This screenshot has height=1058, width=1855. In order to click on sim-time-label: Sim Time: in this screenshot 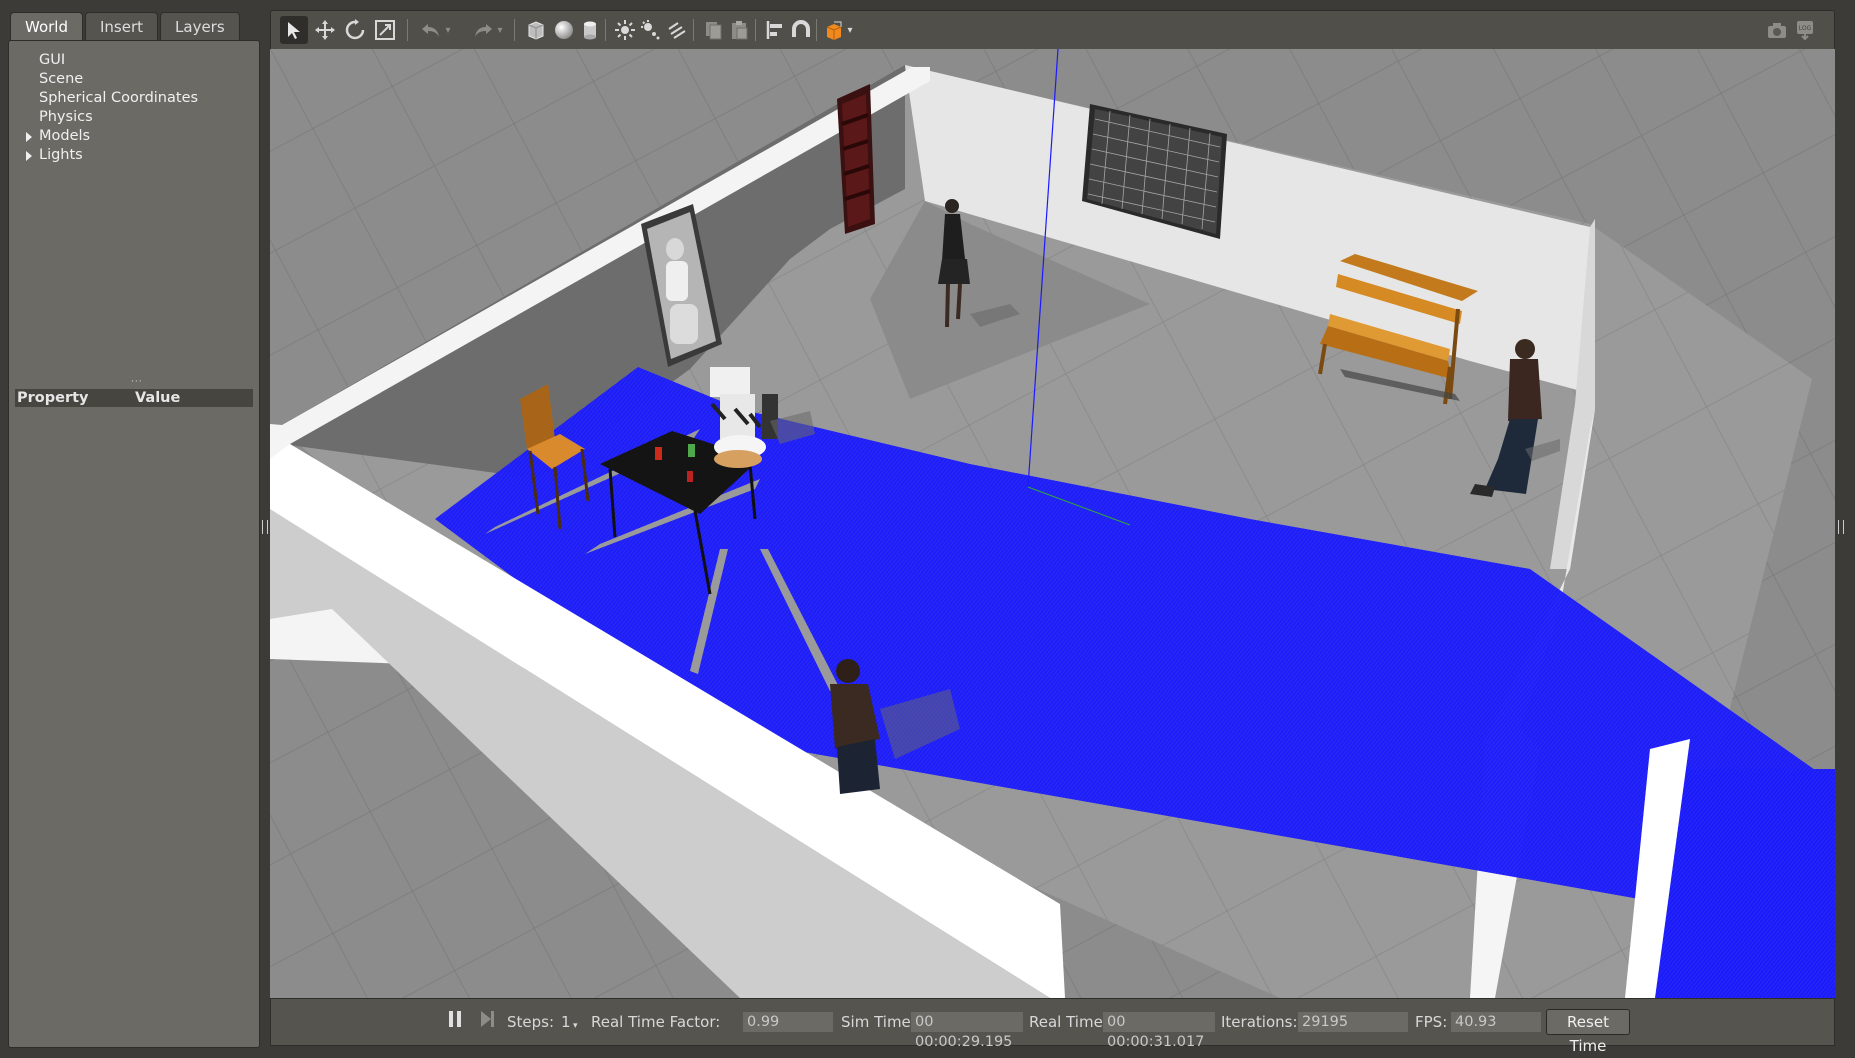, I will do `click(878, 1022)`.